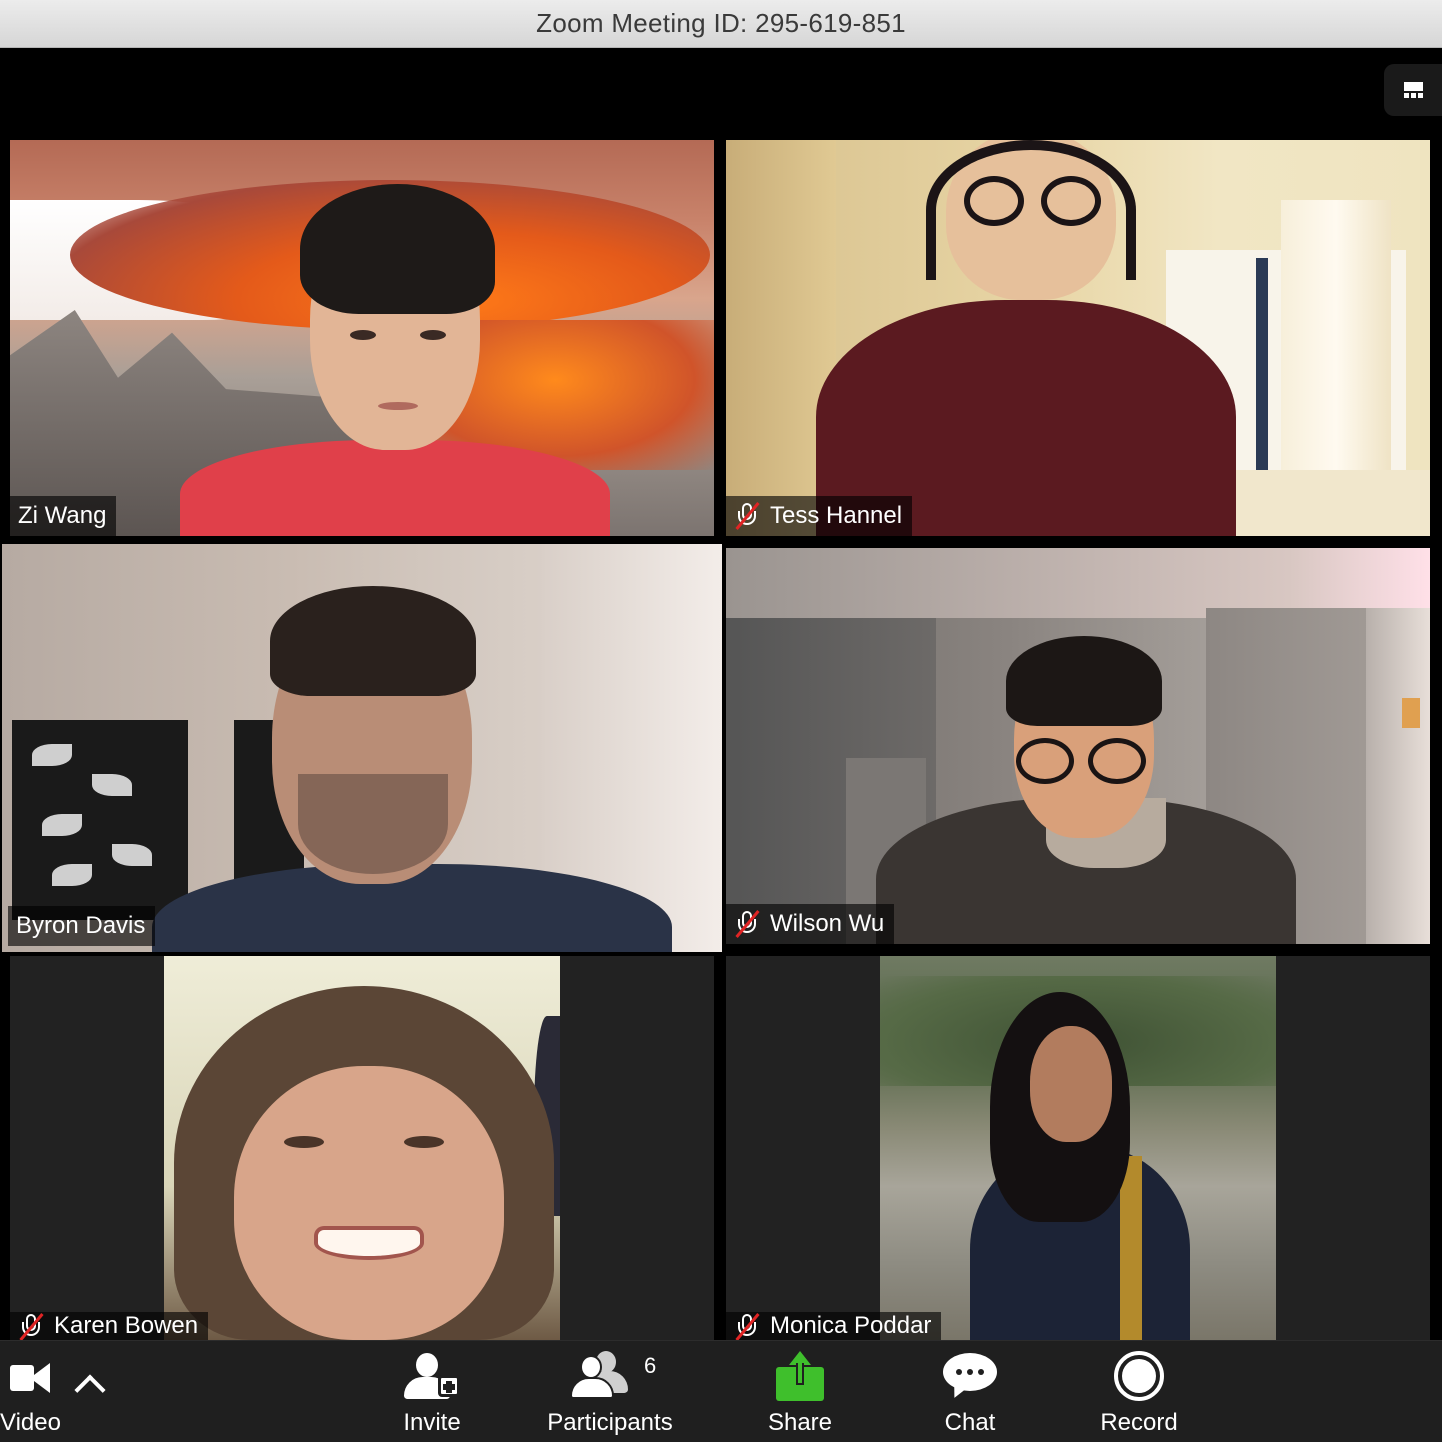 Image resolution: width=1442 pixels, height=1442 pixels. I want to click on record-icon, so click(1139, 1376).